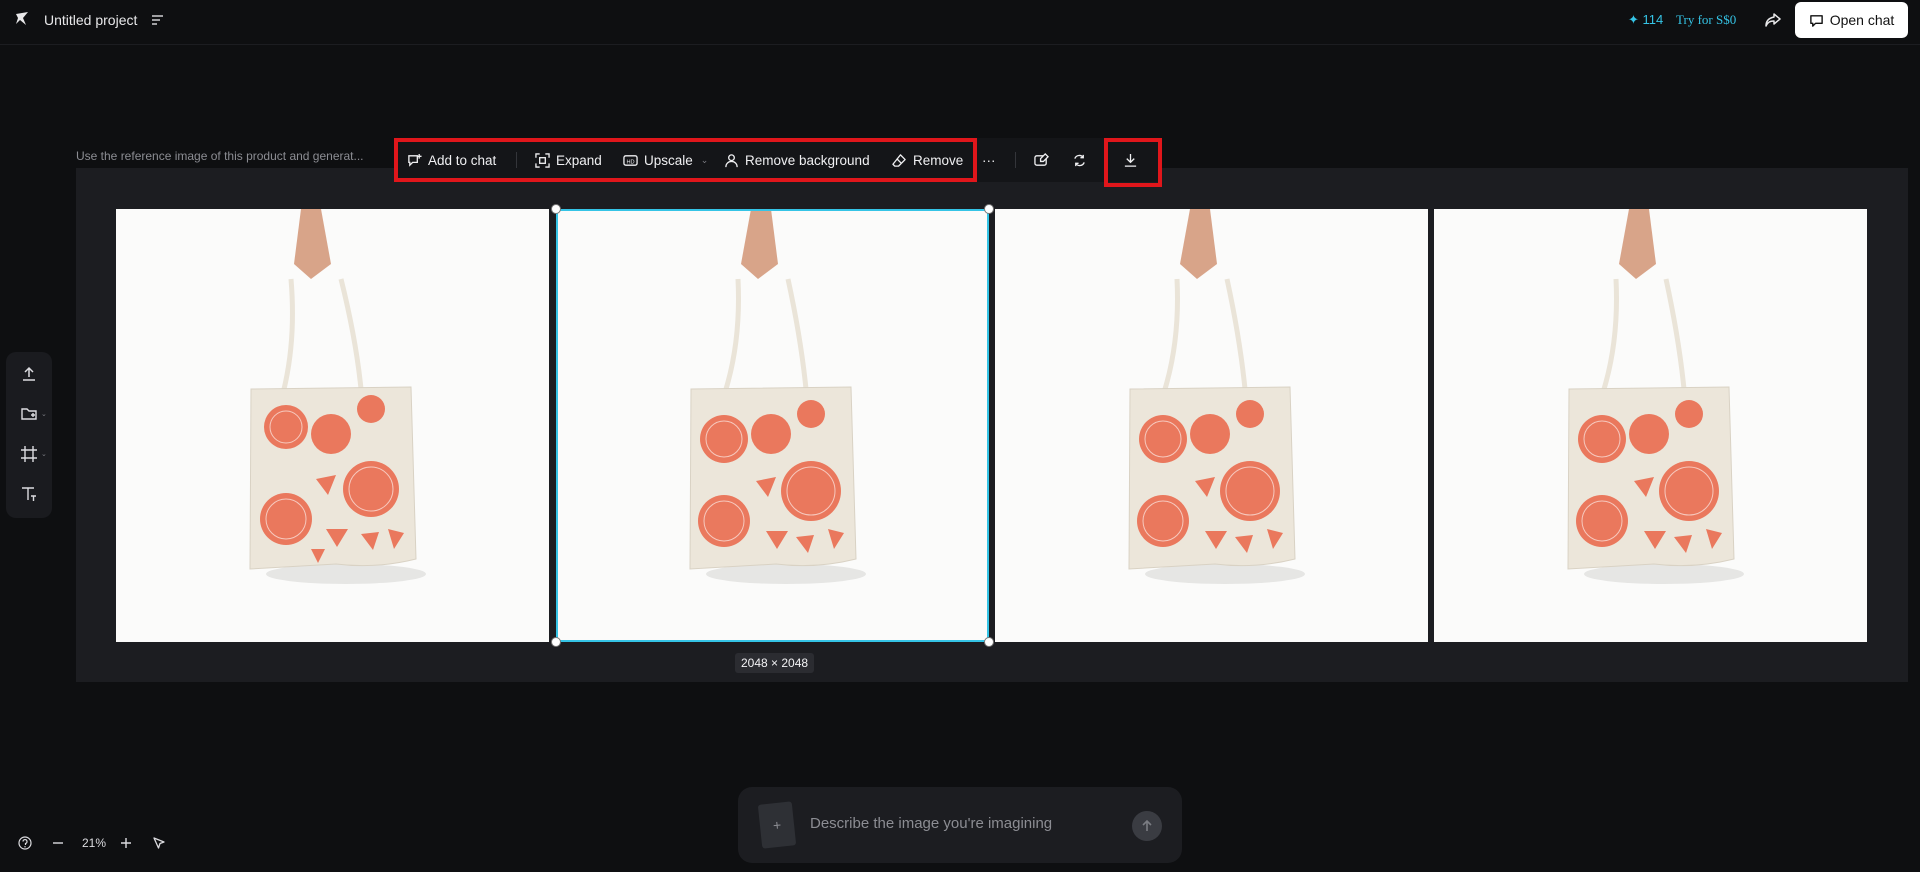 This screenshot has height=872, width=1920. Describe the element at coordinates (462, 160) in the screenshot. I see `add-to-chat-label: Add to chat` at that location.